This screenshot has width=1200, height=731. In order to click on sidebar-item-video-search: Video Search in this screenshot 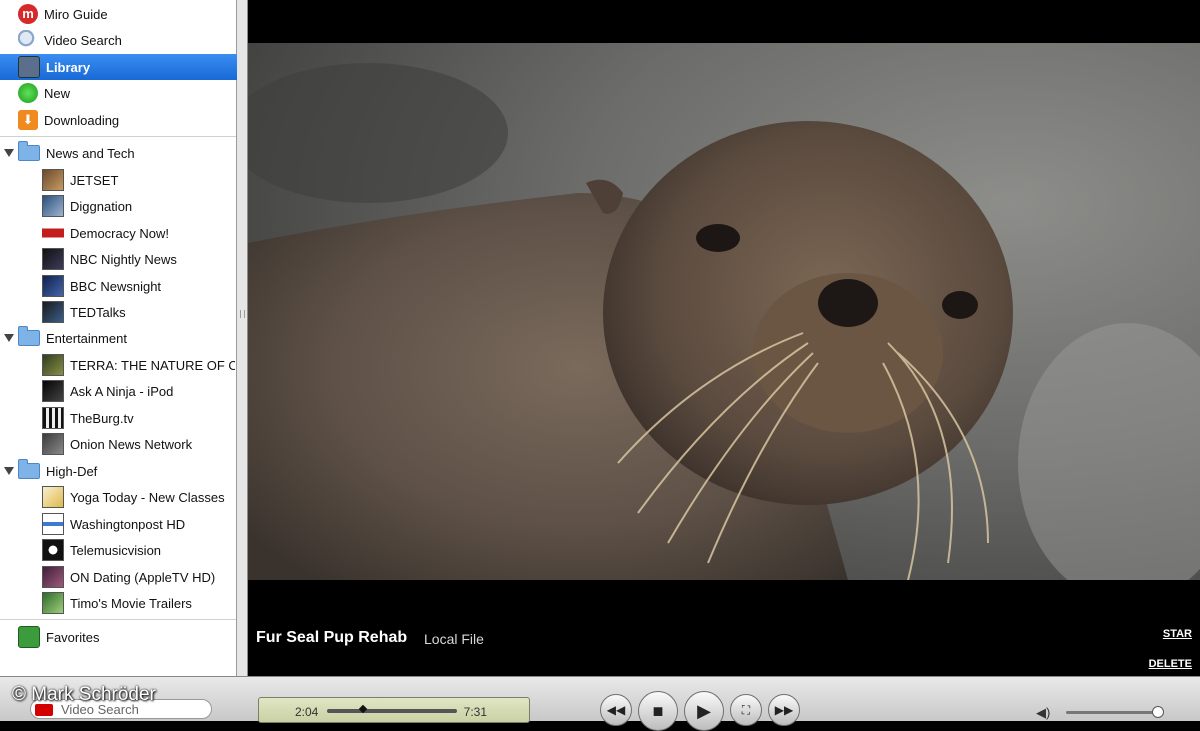, I will do `click(127, 40)`.